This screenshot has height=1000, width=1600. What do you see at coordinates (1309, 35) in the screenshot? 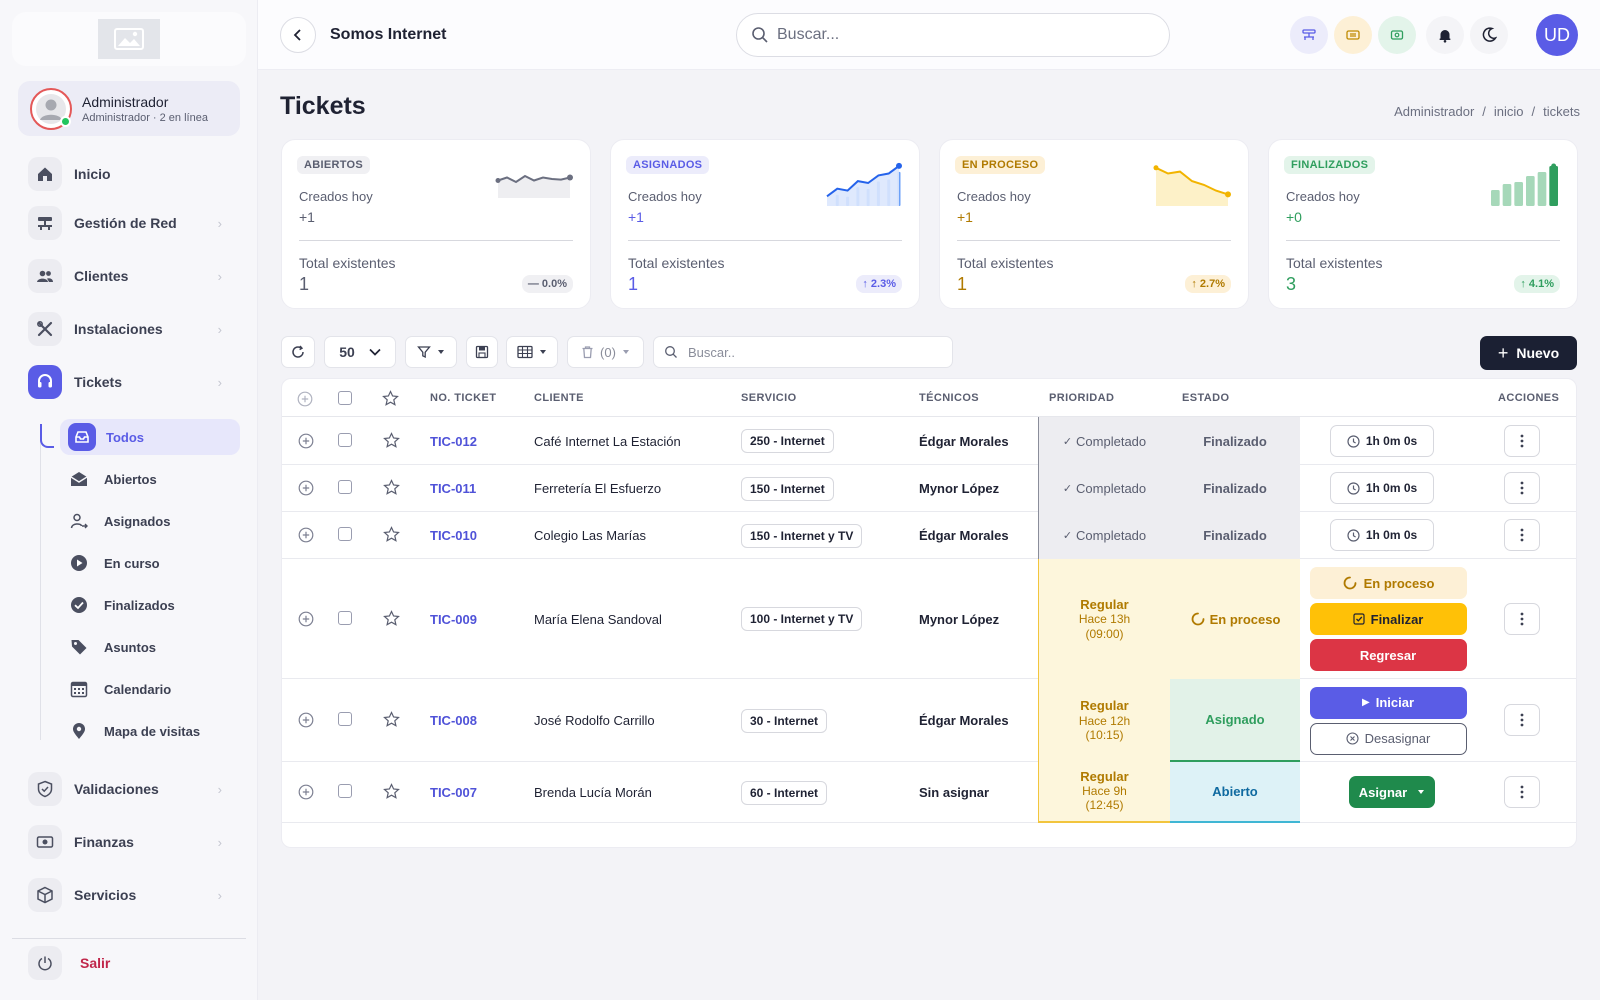
I see `network-status-button` at bounding box center [1309, 35].